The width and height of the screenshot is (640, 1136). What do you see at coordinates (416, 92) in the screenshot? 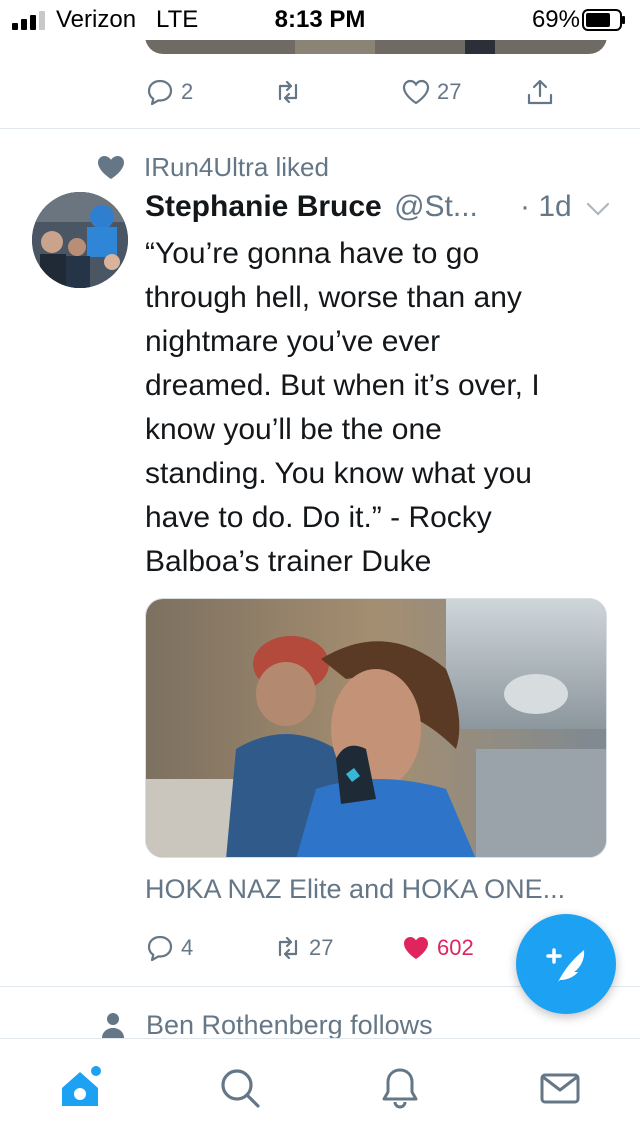
I see `heart-icon` at bounding box center [416, 92].